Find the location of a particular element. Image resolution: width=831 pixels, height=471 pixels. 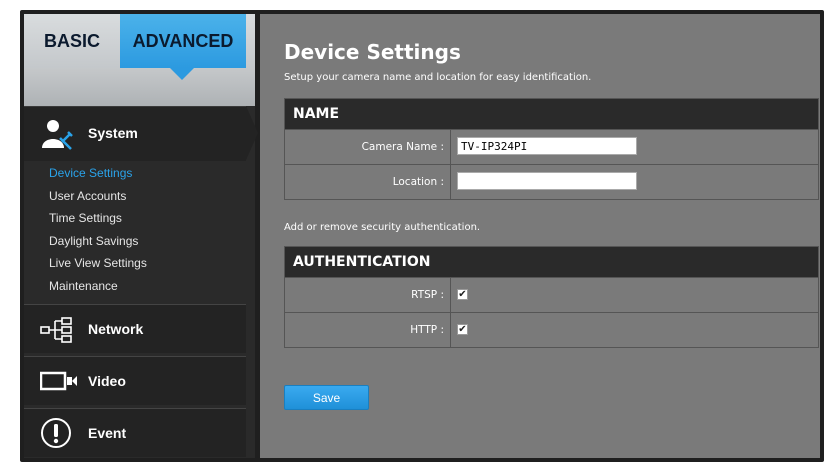

authentication-panel: AUTHENTICATION RTSP : ✔ HTTP : ✔ is located at coordinates (551, 297).